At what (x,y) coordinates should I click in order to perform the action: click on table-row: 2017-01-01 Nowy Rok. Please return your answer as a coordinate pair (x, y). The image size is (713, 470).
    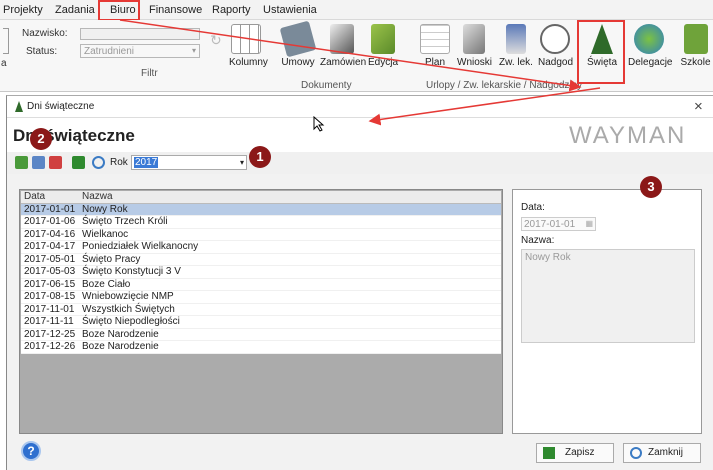
    Looking at the image, I should click on (261, 209).